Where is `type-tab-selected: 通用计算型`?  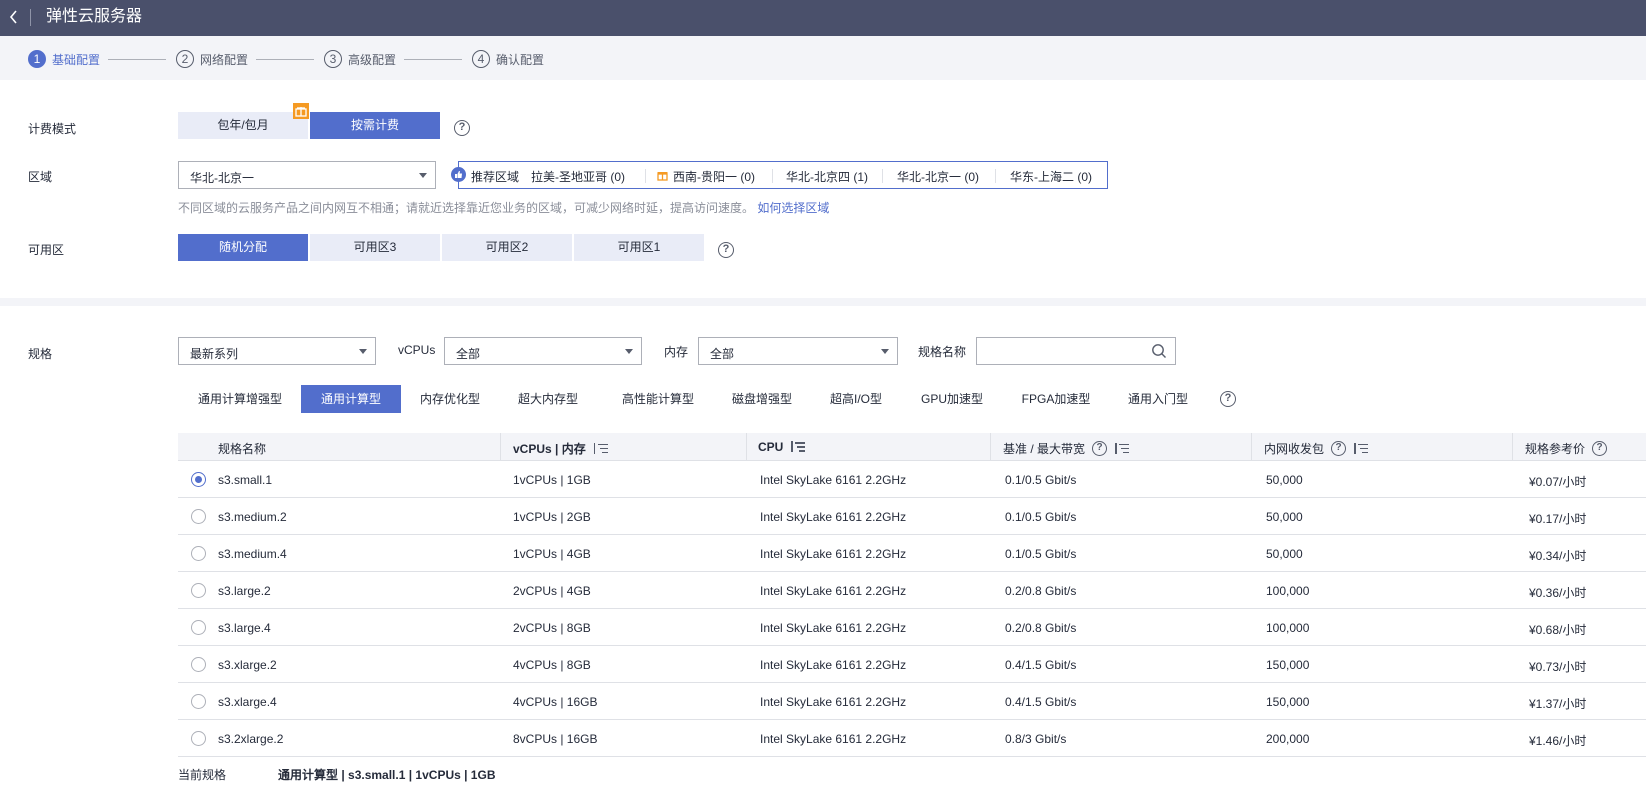
type-tab-selected: 通用计算型 is located at coordinates (351, 399).